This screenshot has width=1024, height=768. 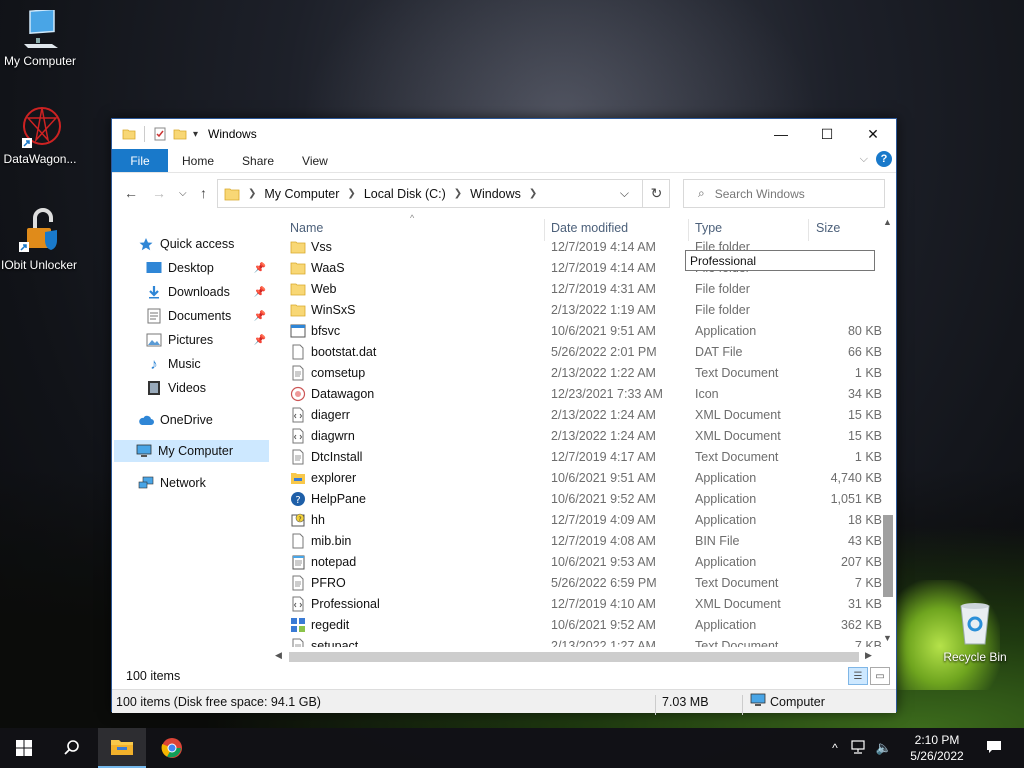 I want to click on close-button: ✕, so click(x=873, y=134).